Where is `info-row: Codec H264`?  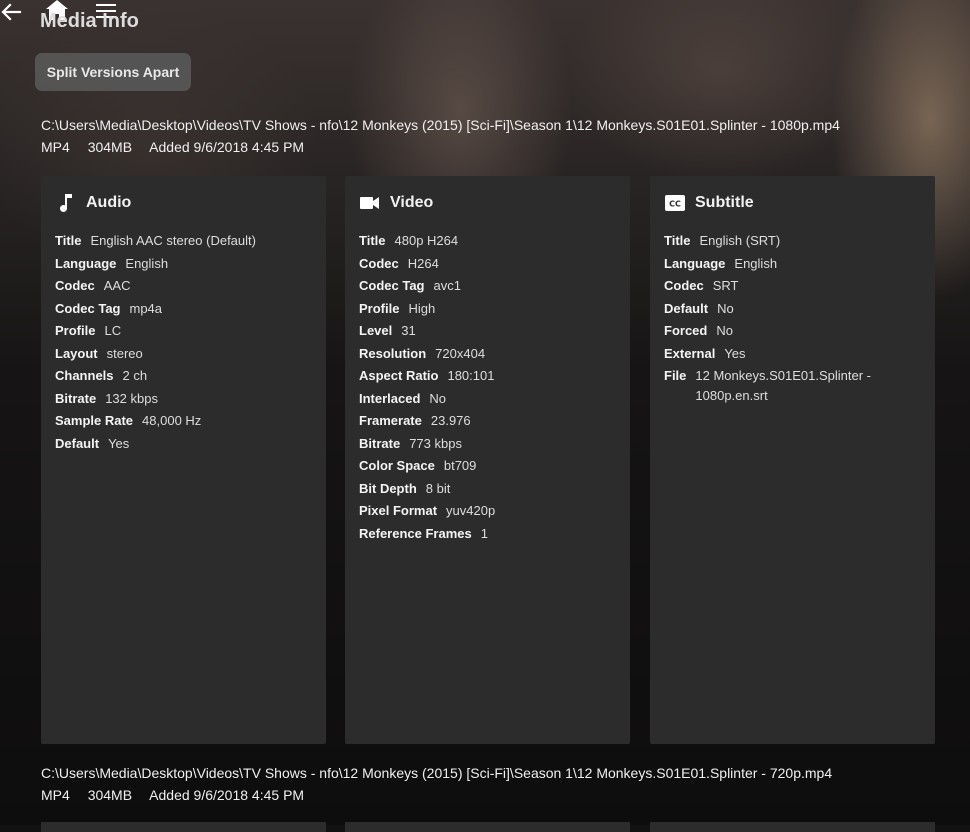
info-row: Codec H264 is located at coordinates (490, 264).